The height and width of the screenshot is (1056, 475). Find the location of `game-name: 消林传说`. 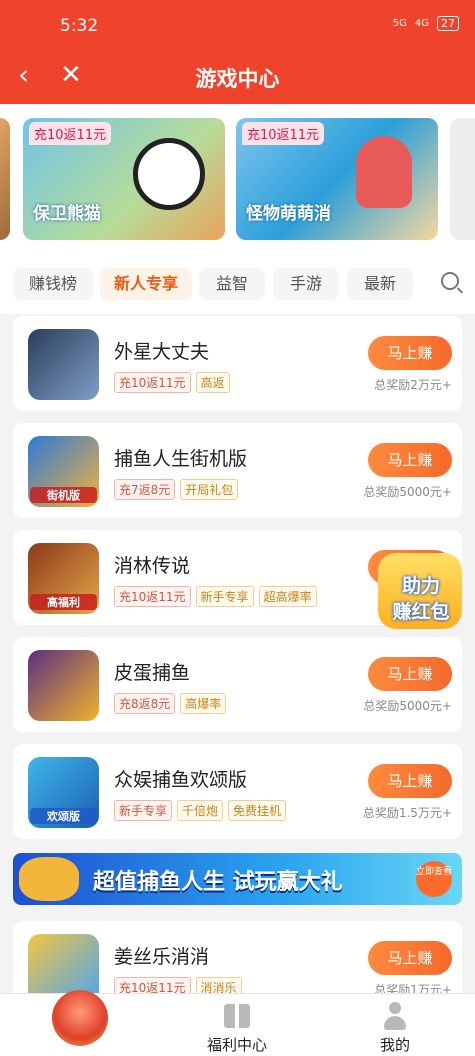

game-name: 消林传说 is located at coordinates (152, 566).